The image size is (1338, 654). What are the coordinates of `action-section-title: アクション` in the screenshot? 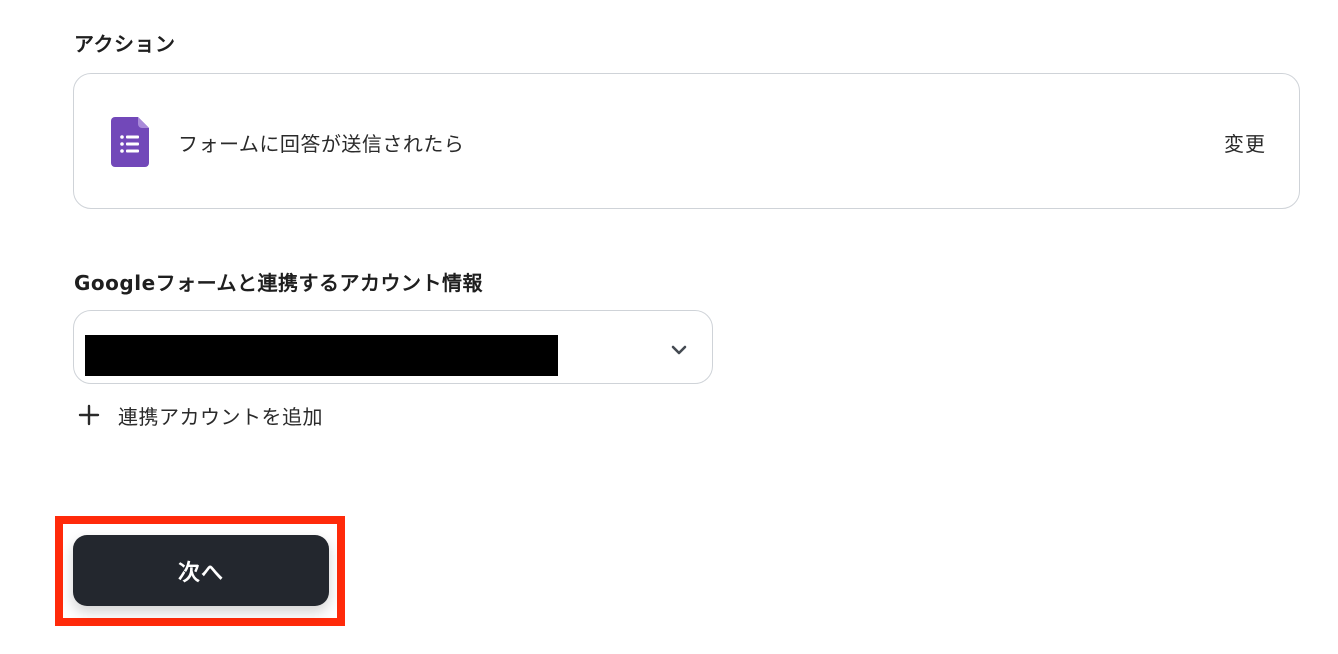 It's located at (125, 44).